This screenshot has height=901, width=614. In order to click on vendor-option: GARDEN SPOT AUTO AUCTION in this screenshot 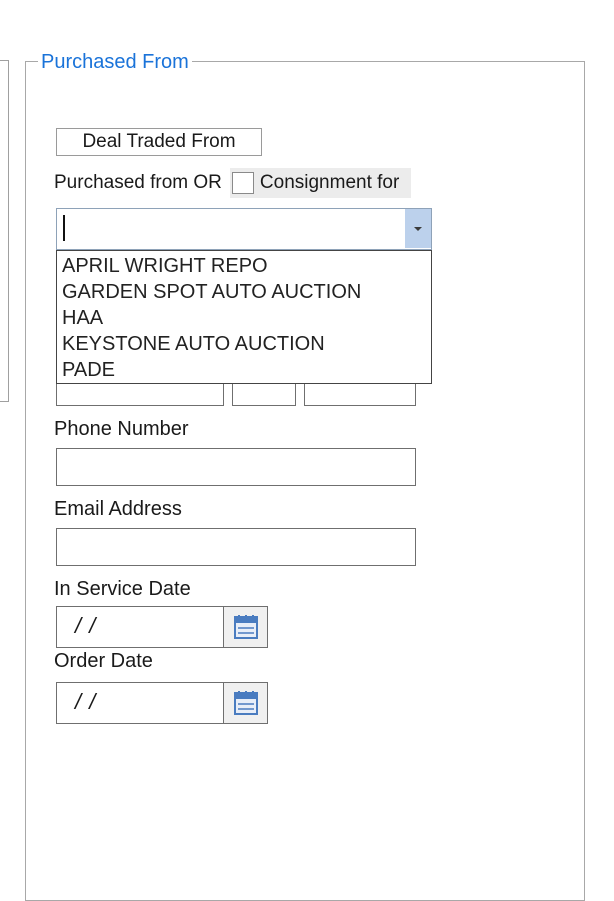, I will do `click(244, 292)`.